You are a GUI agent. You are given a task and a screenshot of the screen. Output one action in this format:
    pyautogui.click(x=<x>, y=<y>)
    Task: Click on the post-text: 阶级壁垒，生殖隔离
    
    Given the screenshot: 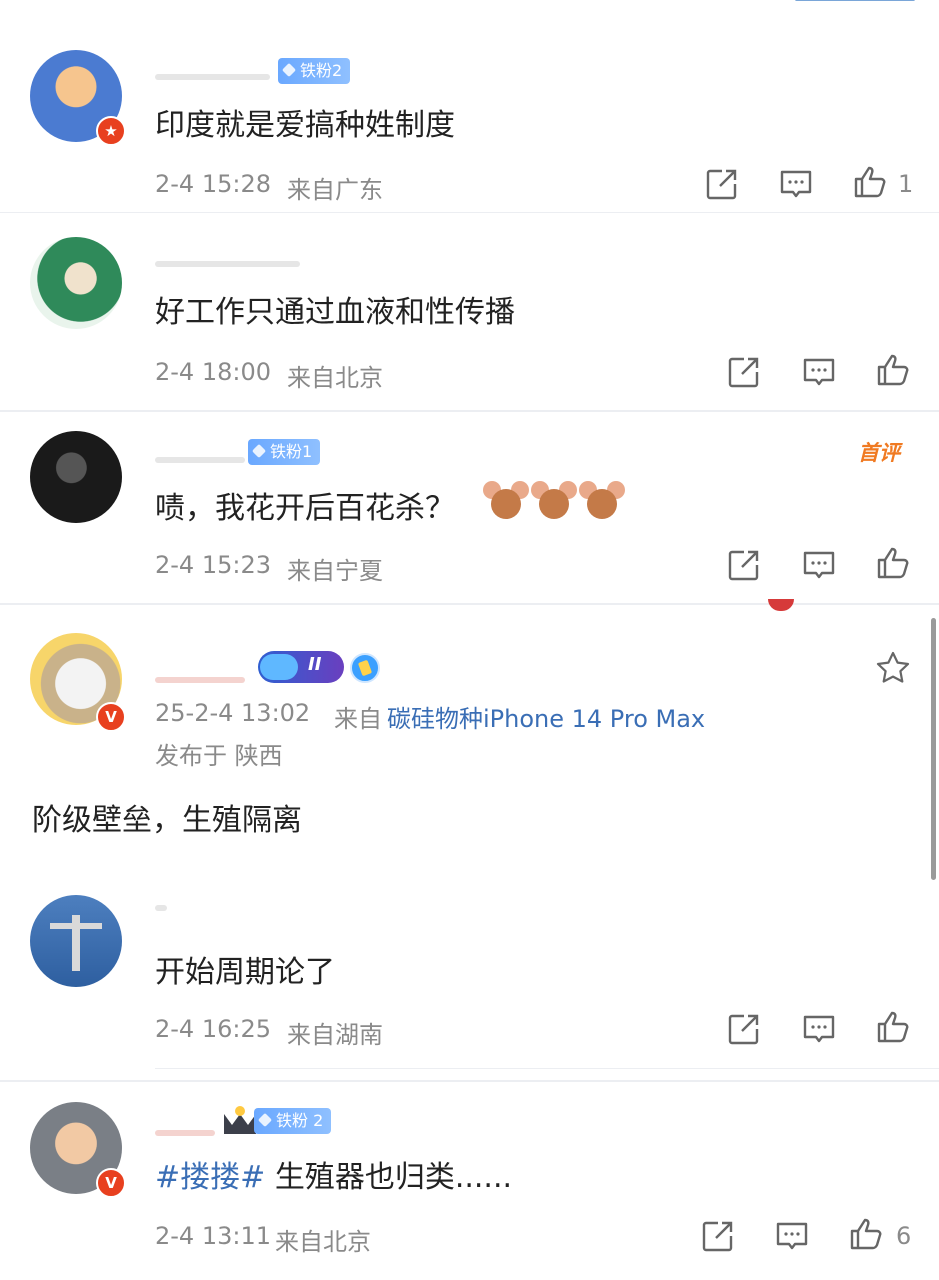 What is the action you would take?
    pyautogui.click(x=167, y=820)
    